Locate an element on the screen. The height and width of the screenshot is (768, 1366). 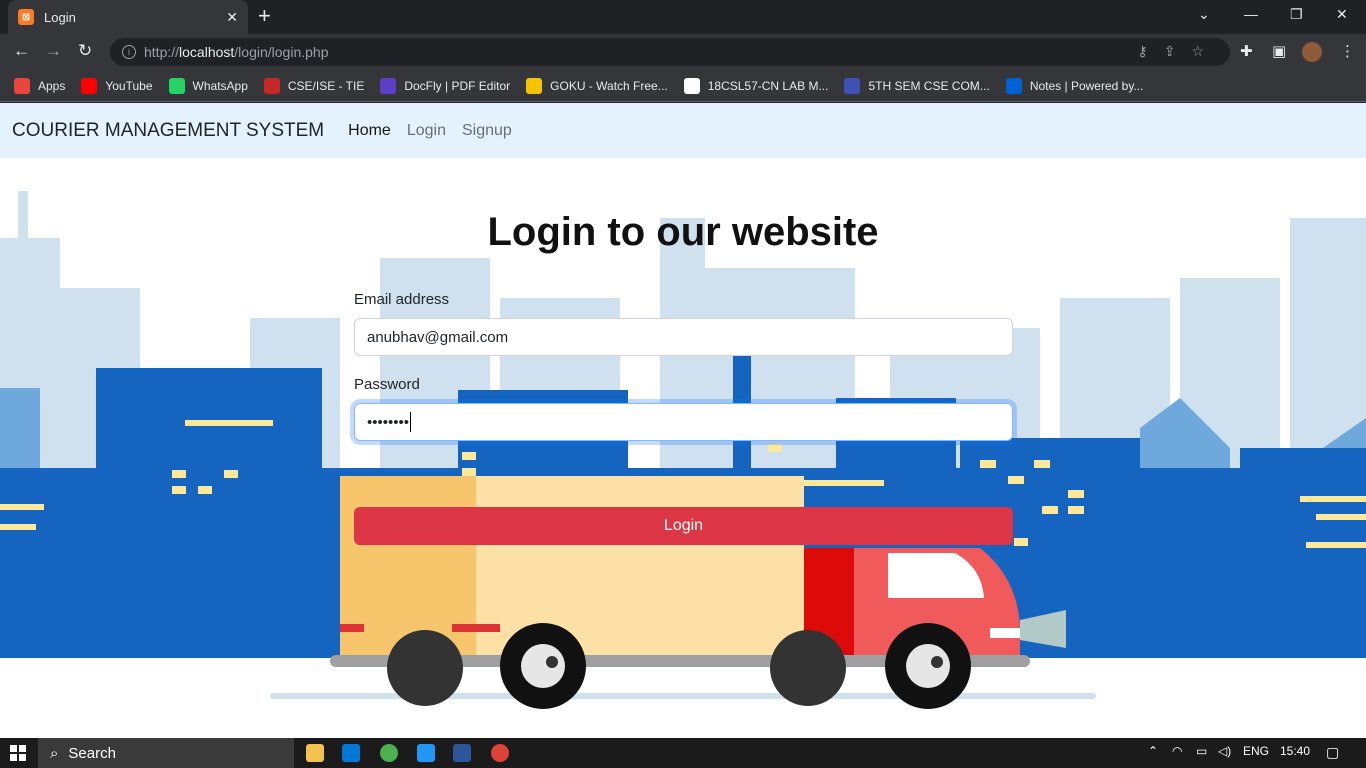
browser-tab: ⊠ Login ✕ is located at coordinates (128, 17).